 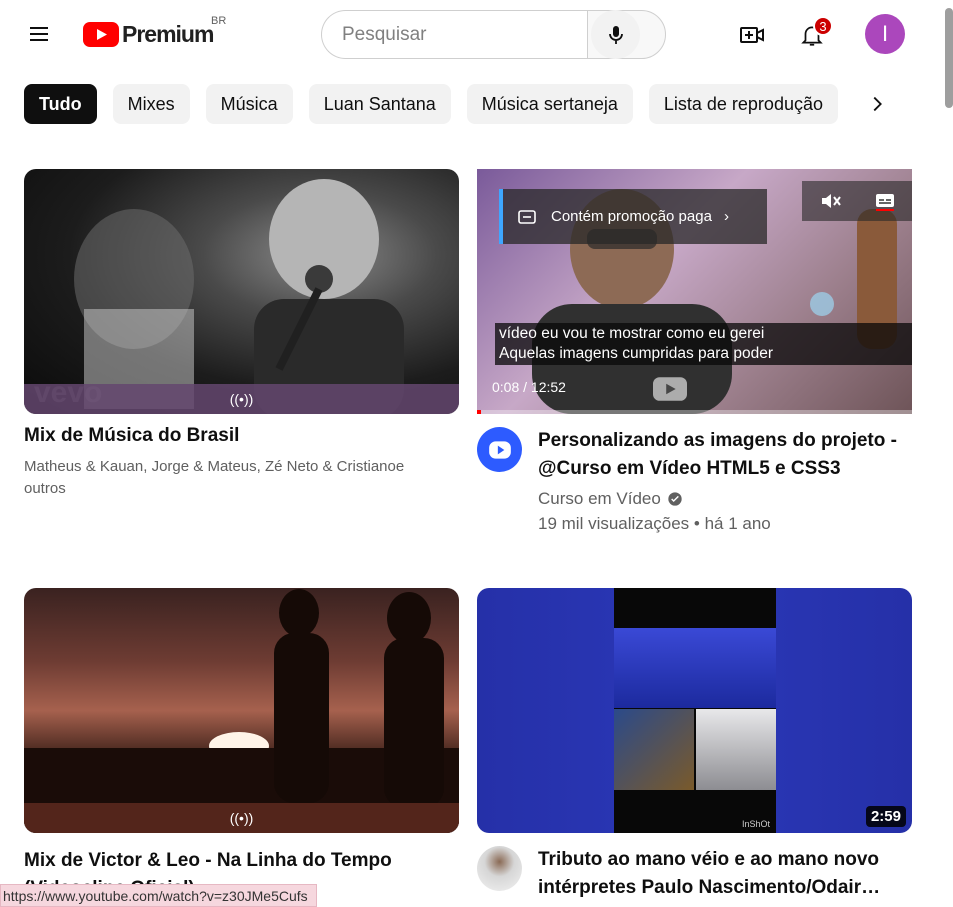 I want to click on voice-search-button, so click(x=615, y=34).